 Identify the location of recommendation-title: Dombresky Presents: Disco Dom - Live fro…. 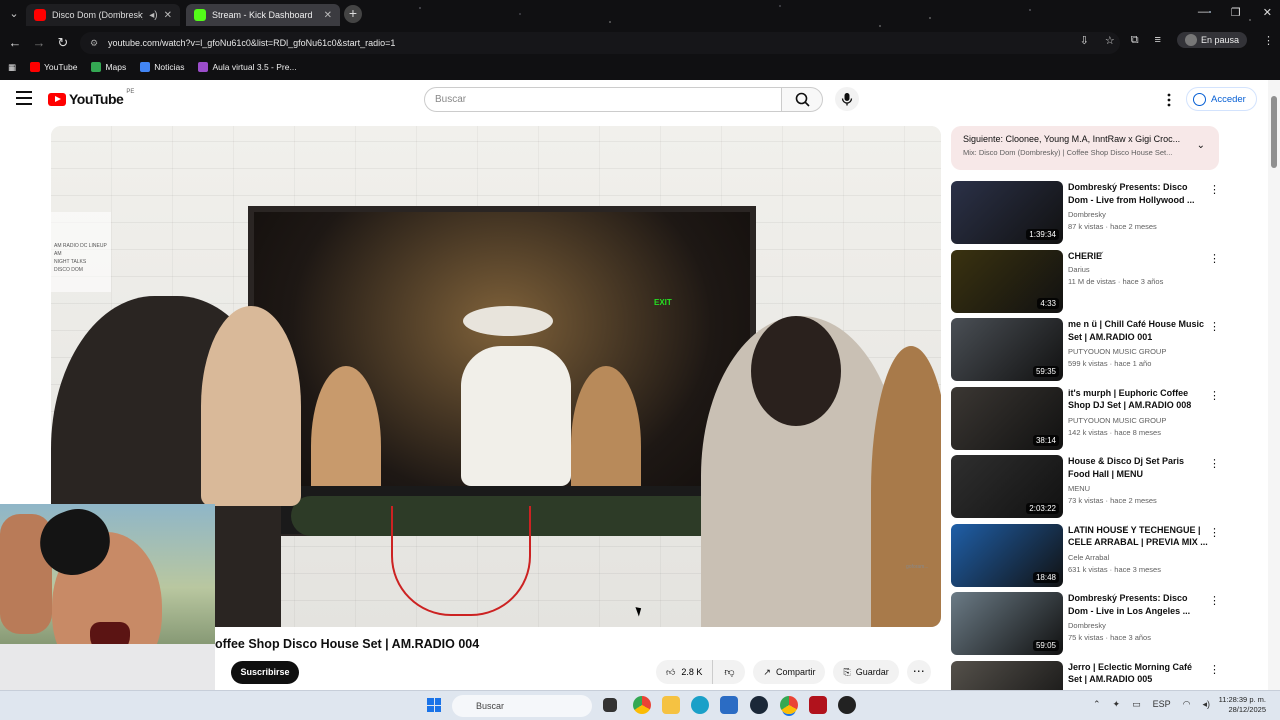
(1138, 193).